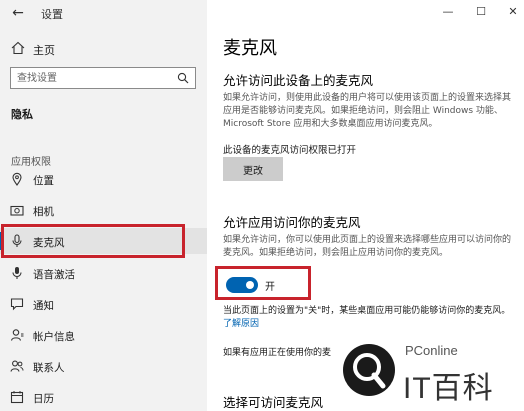 This screenshot has height=411, width=524. What do you see at coordinates (103, 273) in the screenshot?
I see `sidebar-item-voice-activation: 语音激活` at bounding box center [103, 273].